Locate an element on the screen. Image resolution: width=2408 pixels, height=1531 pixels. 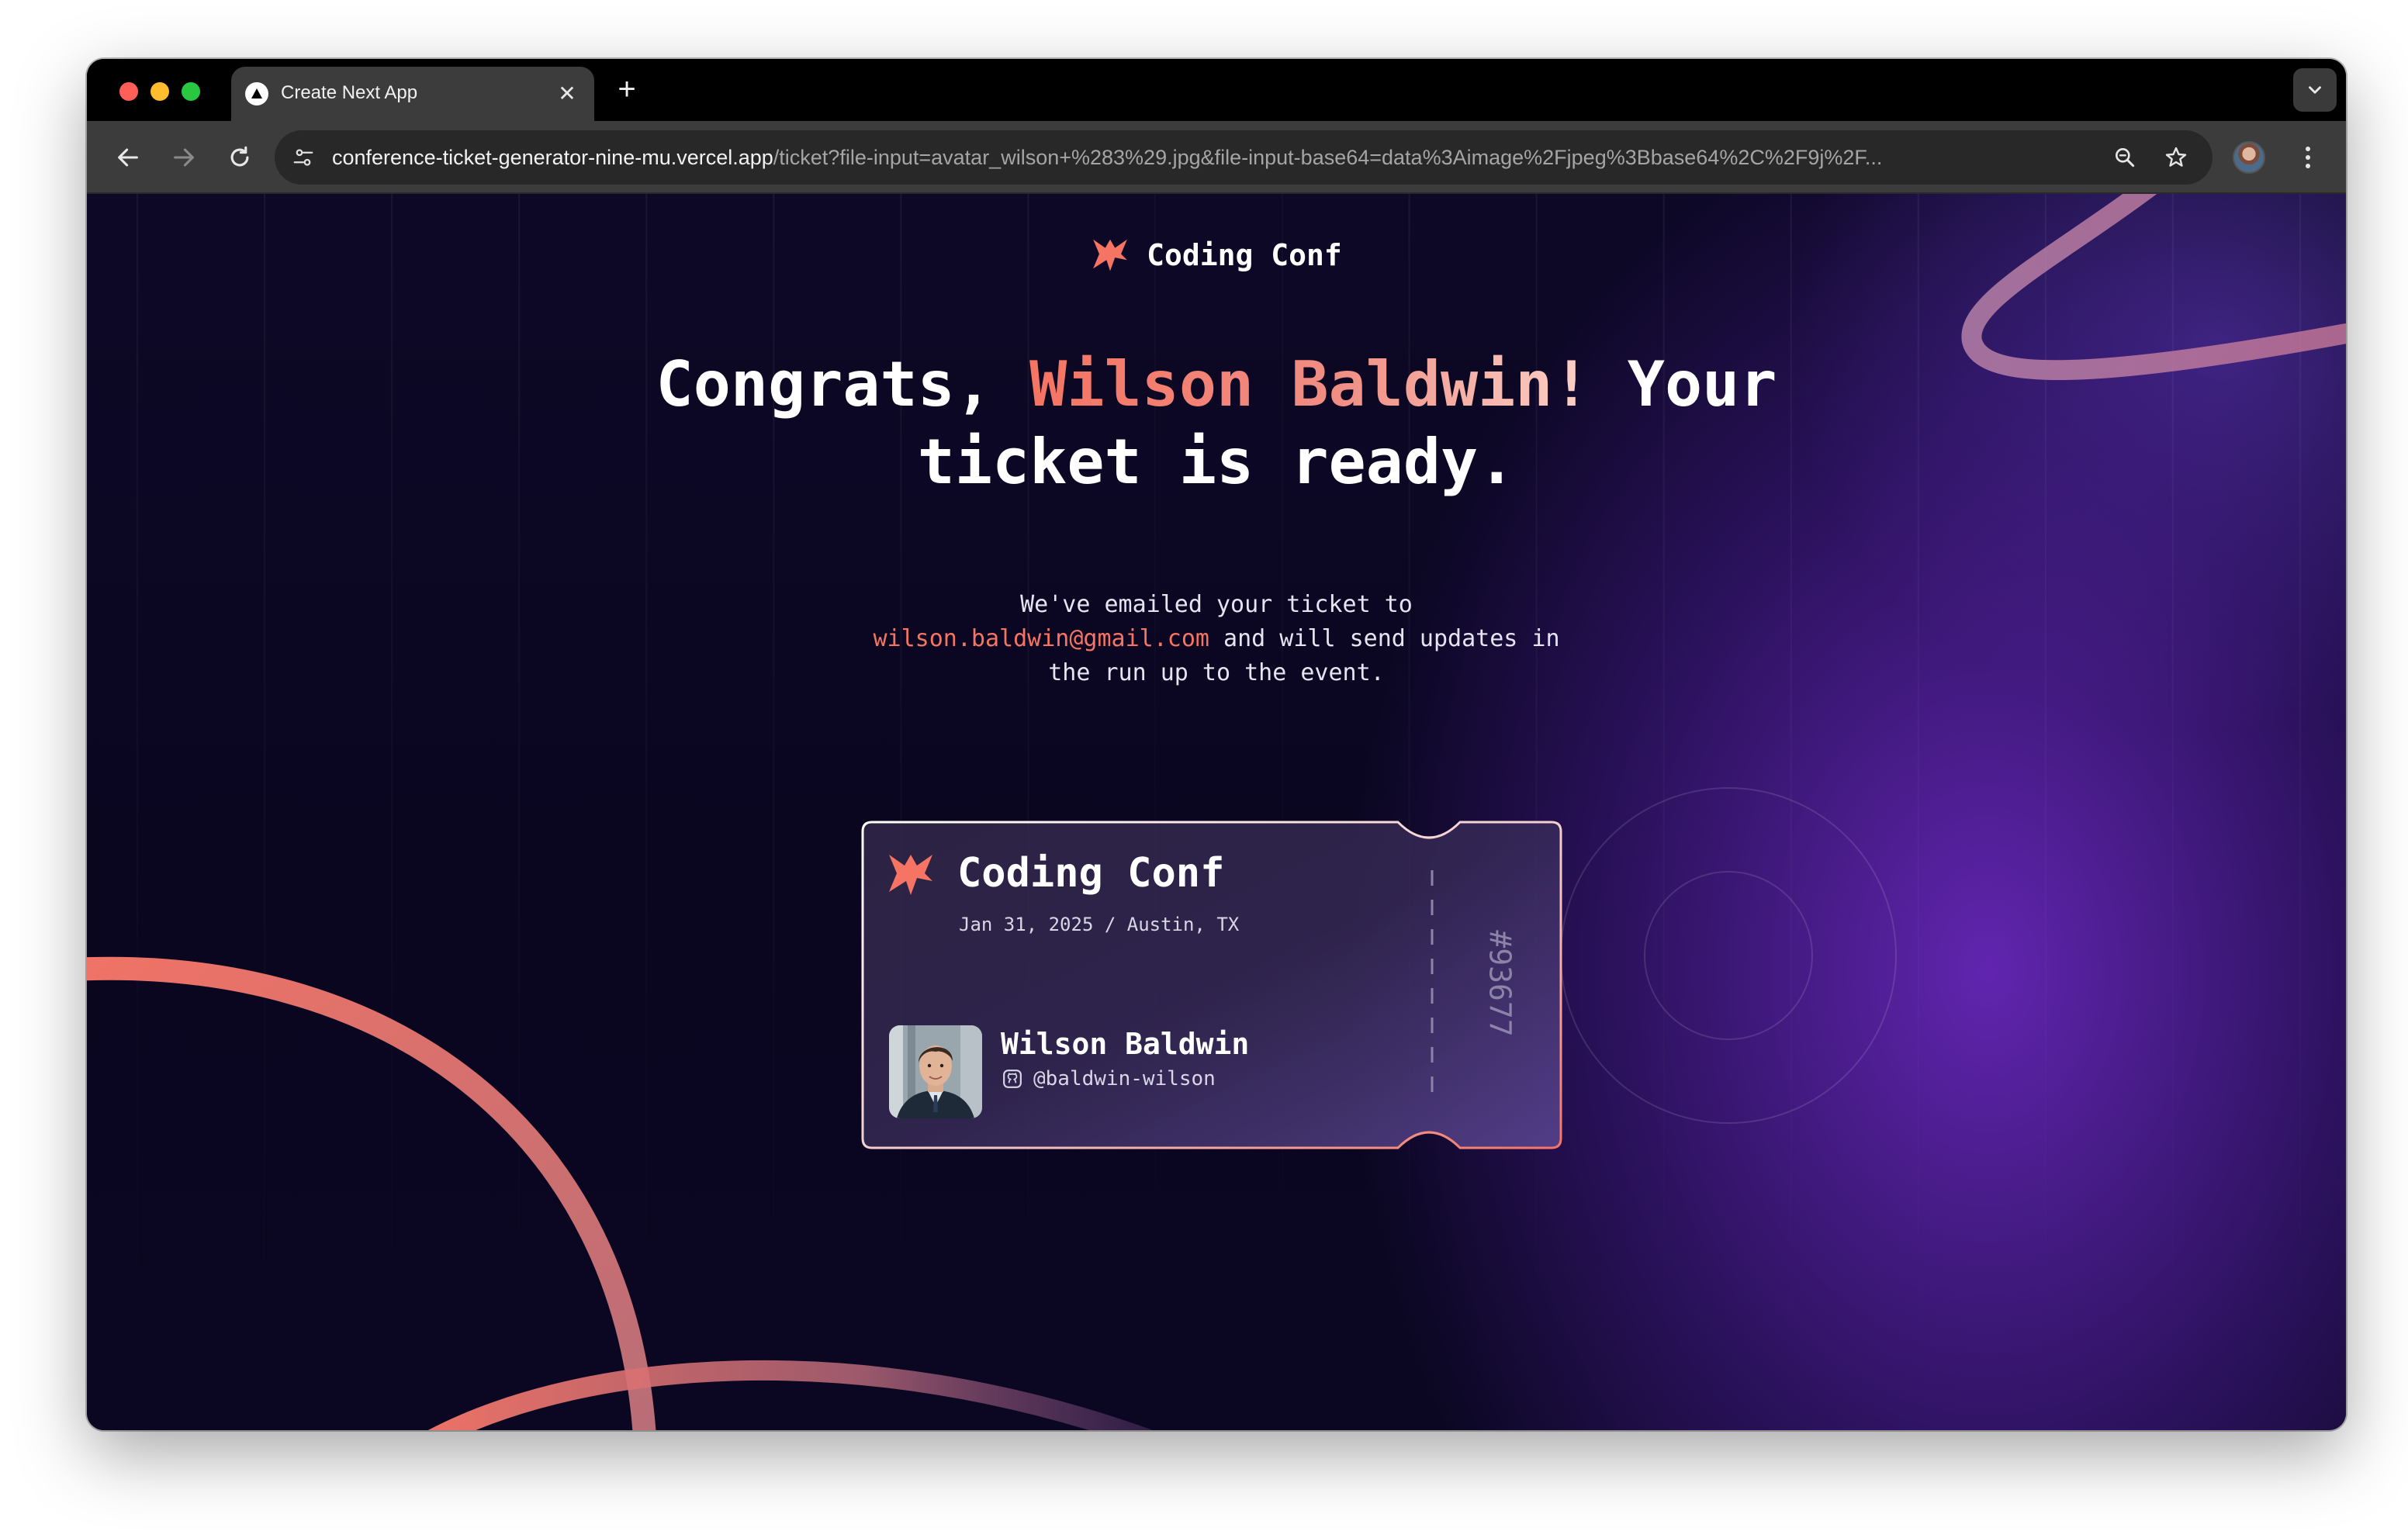
minimize-window-button is located at coordinates (159, 91).